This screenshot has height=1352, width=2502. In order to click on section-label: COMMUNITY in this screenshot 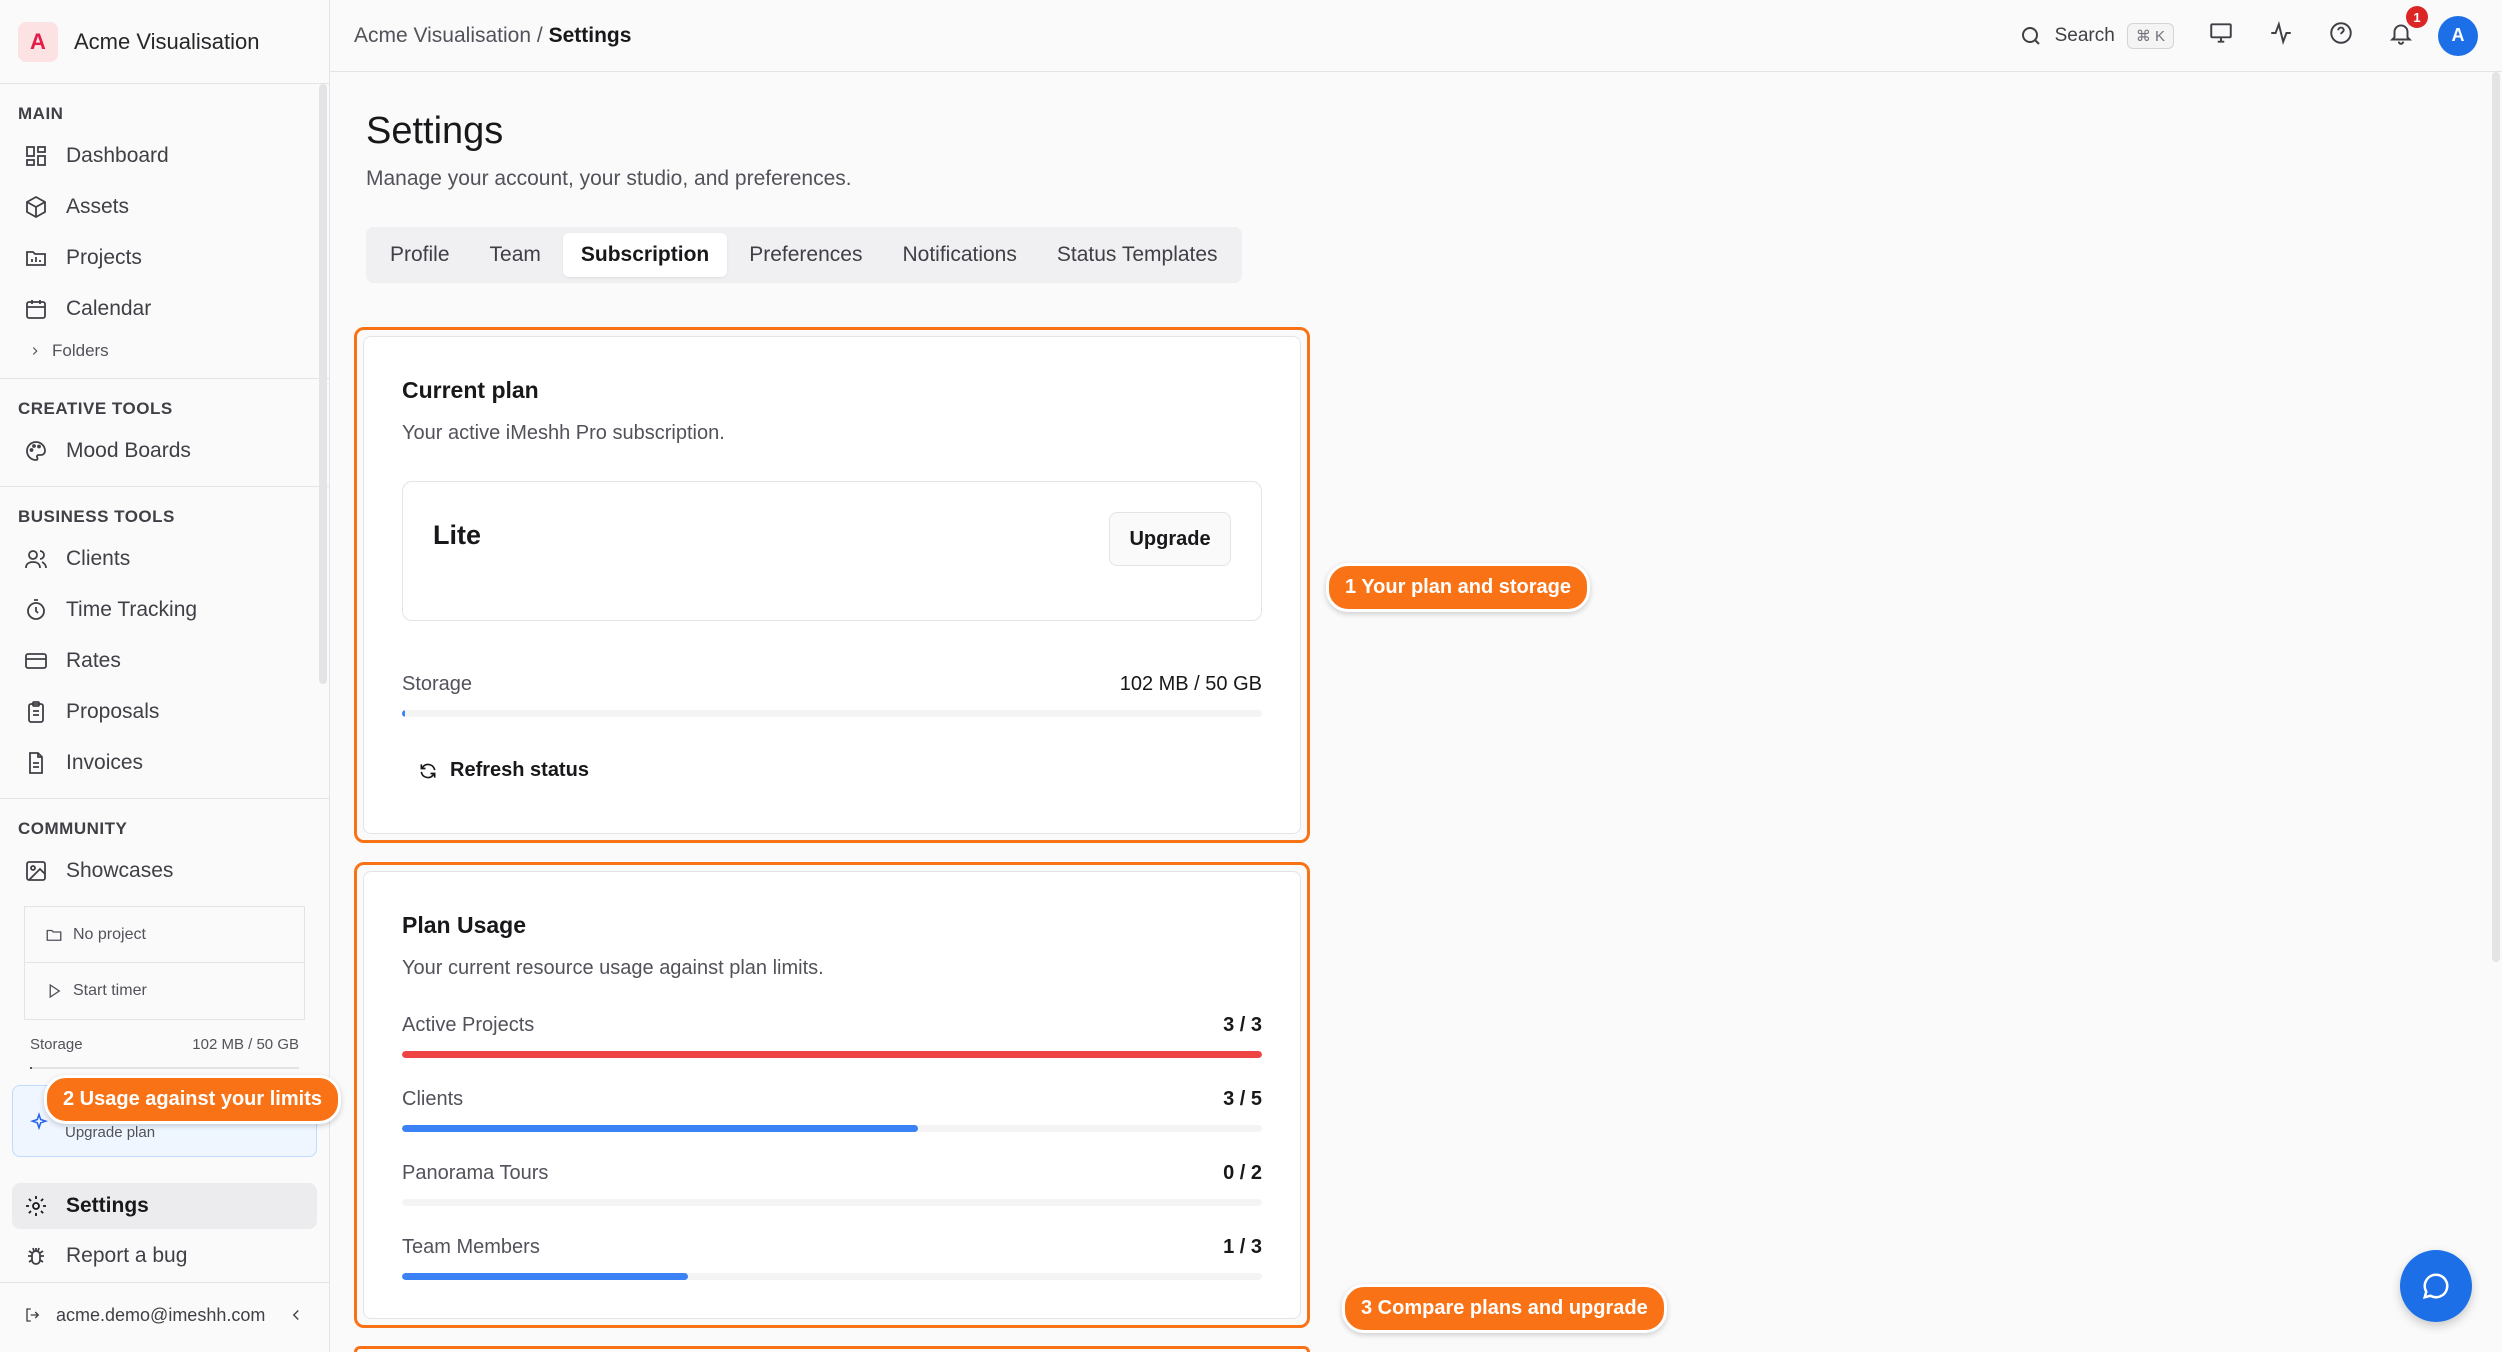, I will do `click(73, 828)`.